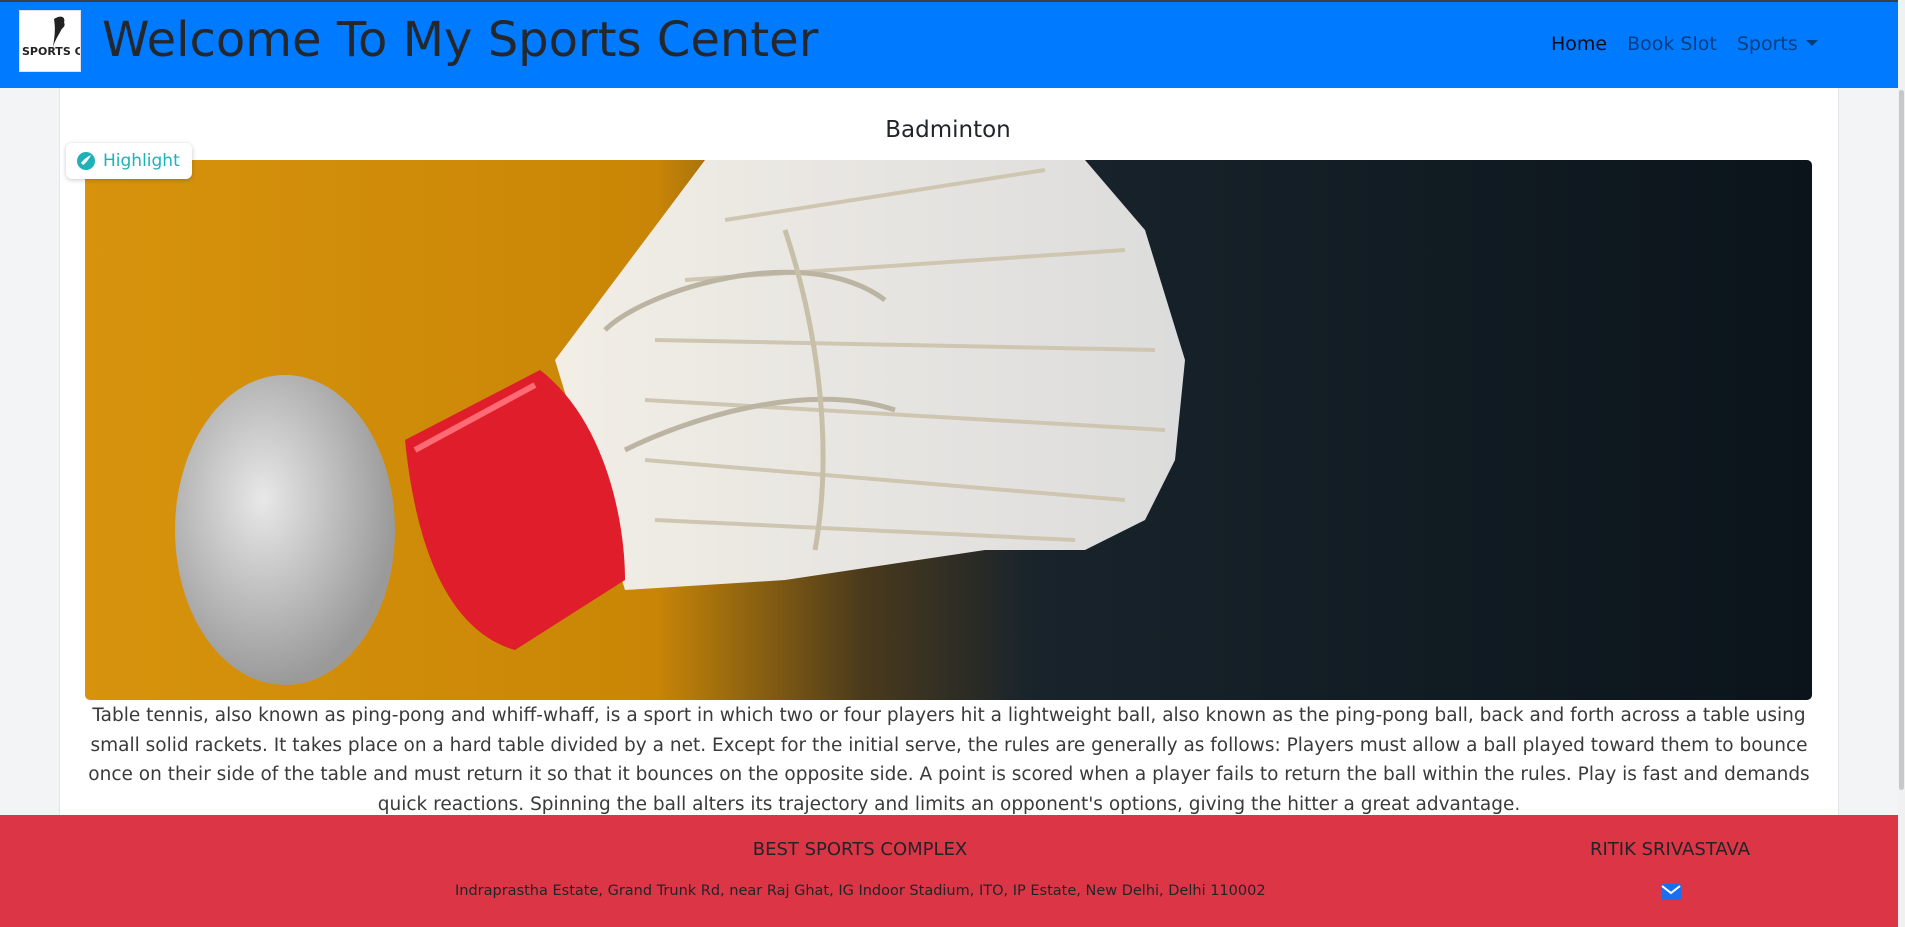 This screenshot has width=1905, height=927. What do you see at coordinates (1670, 849) in the screenshot?
I see `footer-author: RITIK SRIVASTAVA` at bounding box center [1670, 849].